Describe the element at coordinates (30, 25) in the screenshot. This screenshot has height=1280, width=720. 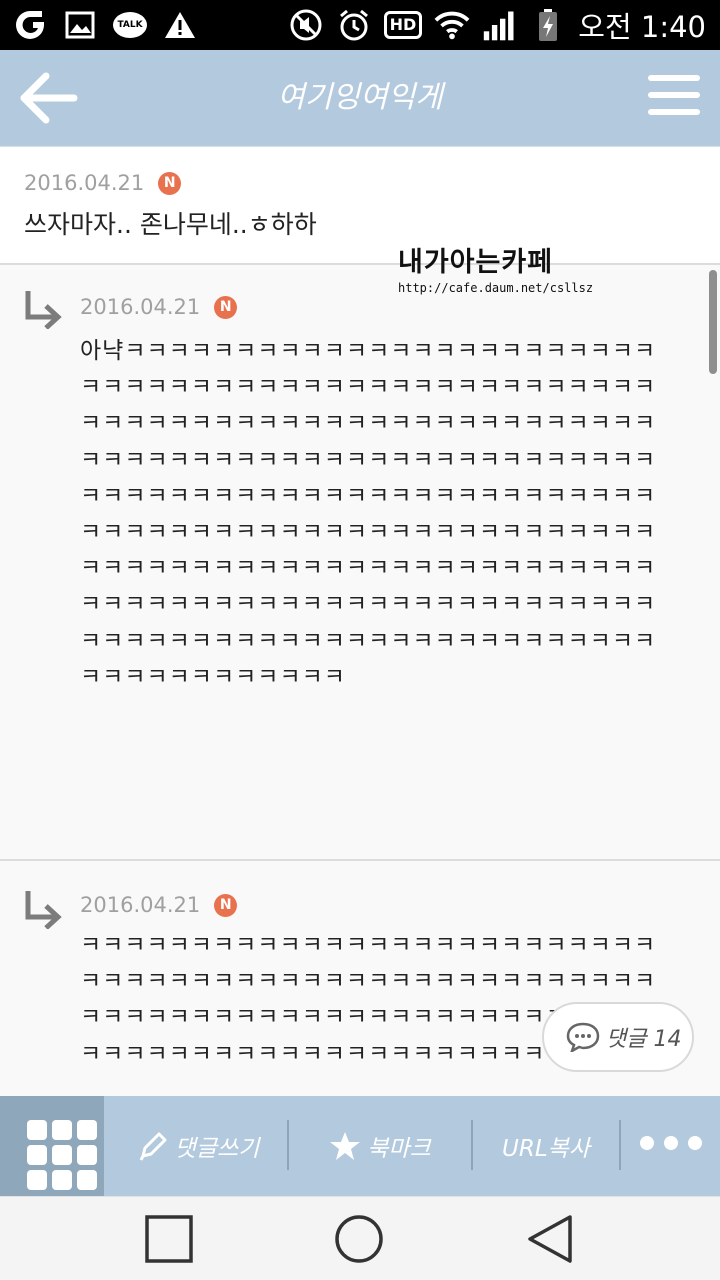
I see `carrier-logo-icon` at that location.